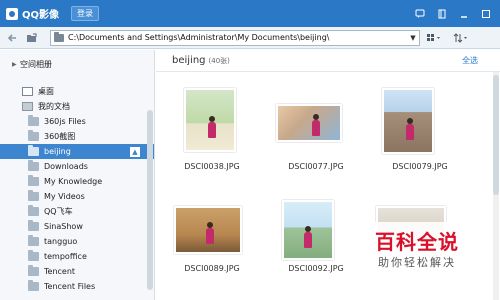 The width and height of the screenshot is (500, 300). I want to click on sidebar-item-label: My Videos, so click(64, 196).